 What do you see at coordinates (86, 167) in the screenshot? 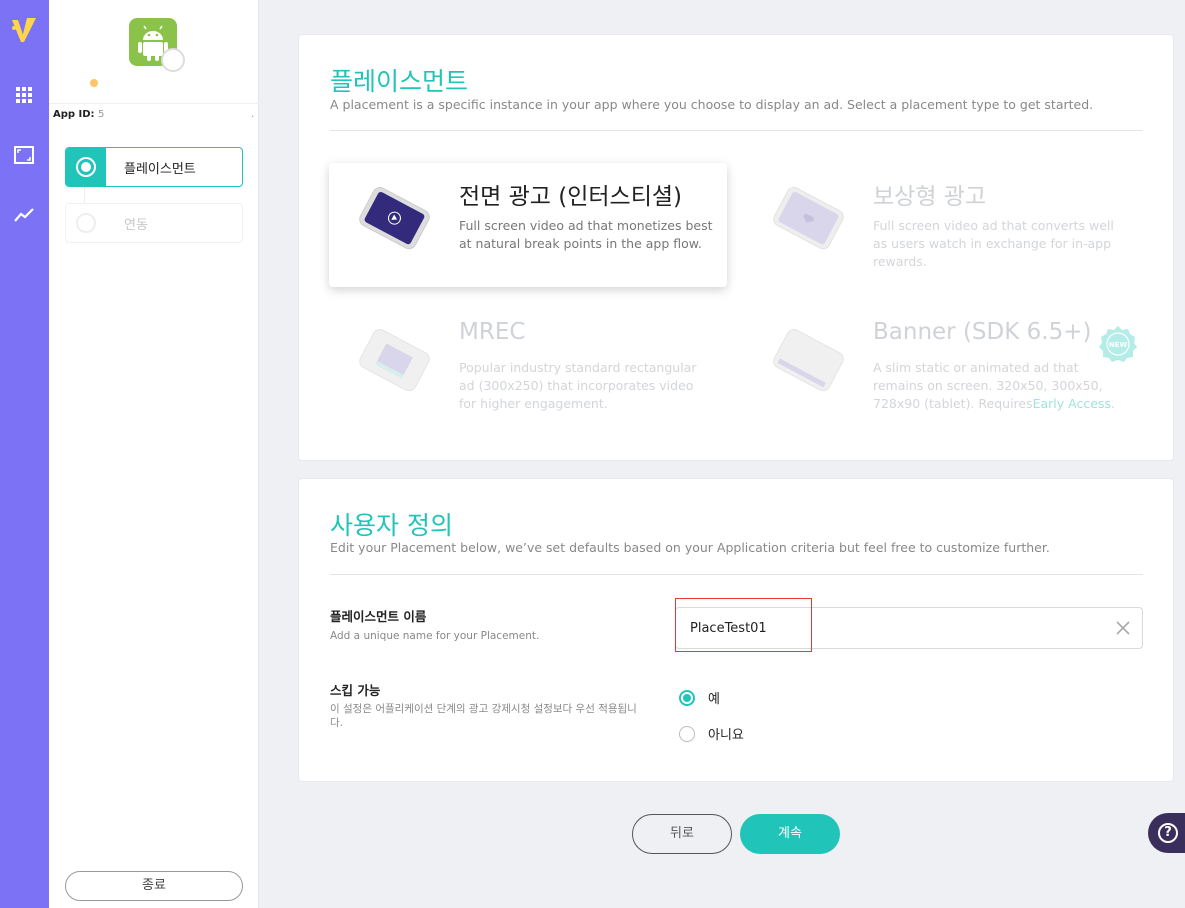
I see `step-active-radio-icon` at bounding box center [86, 167].